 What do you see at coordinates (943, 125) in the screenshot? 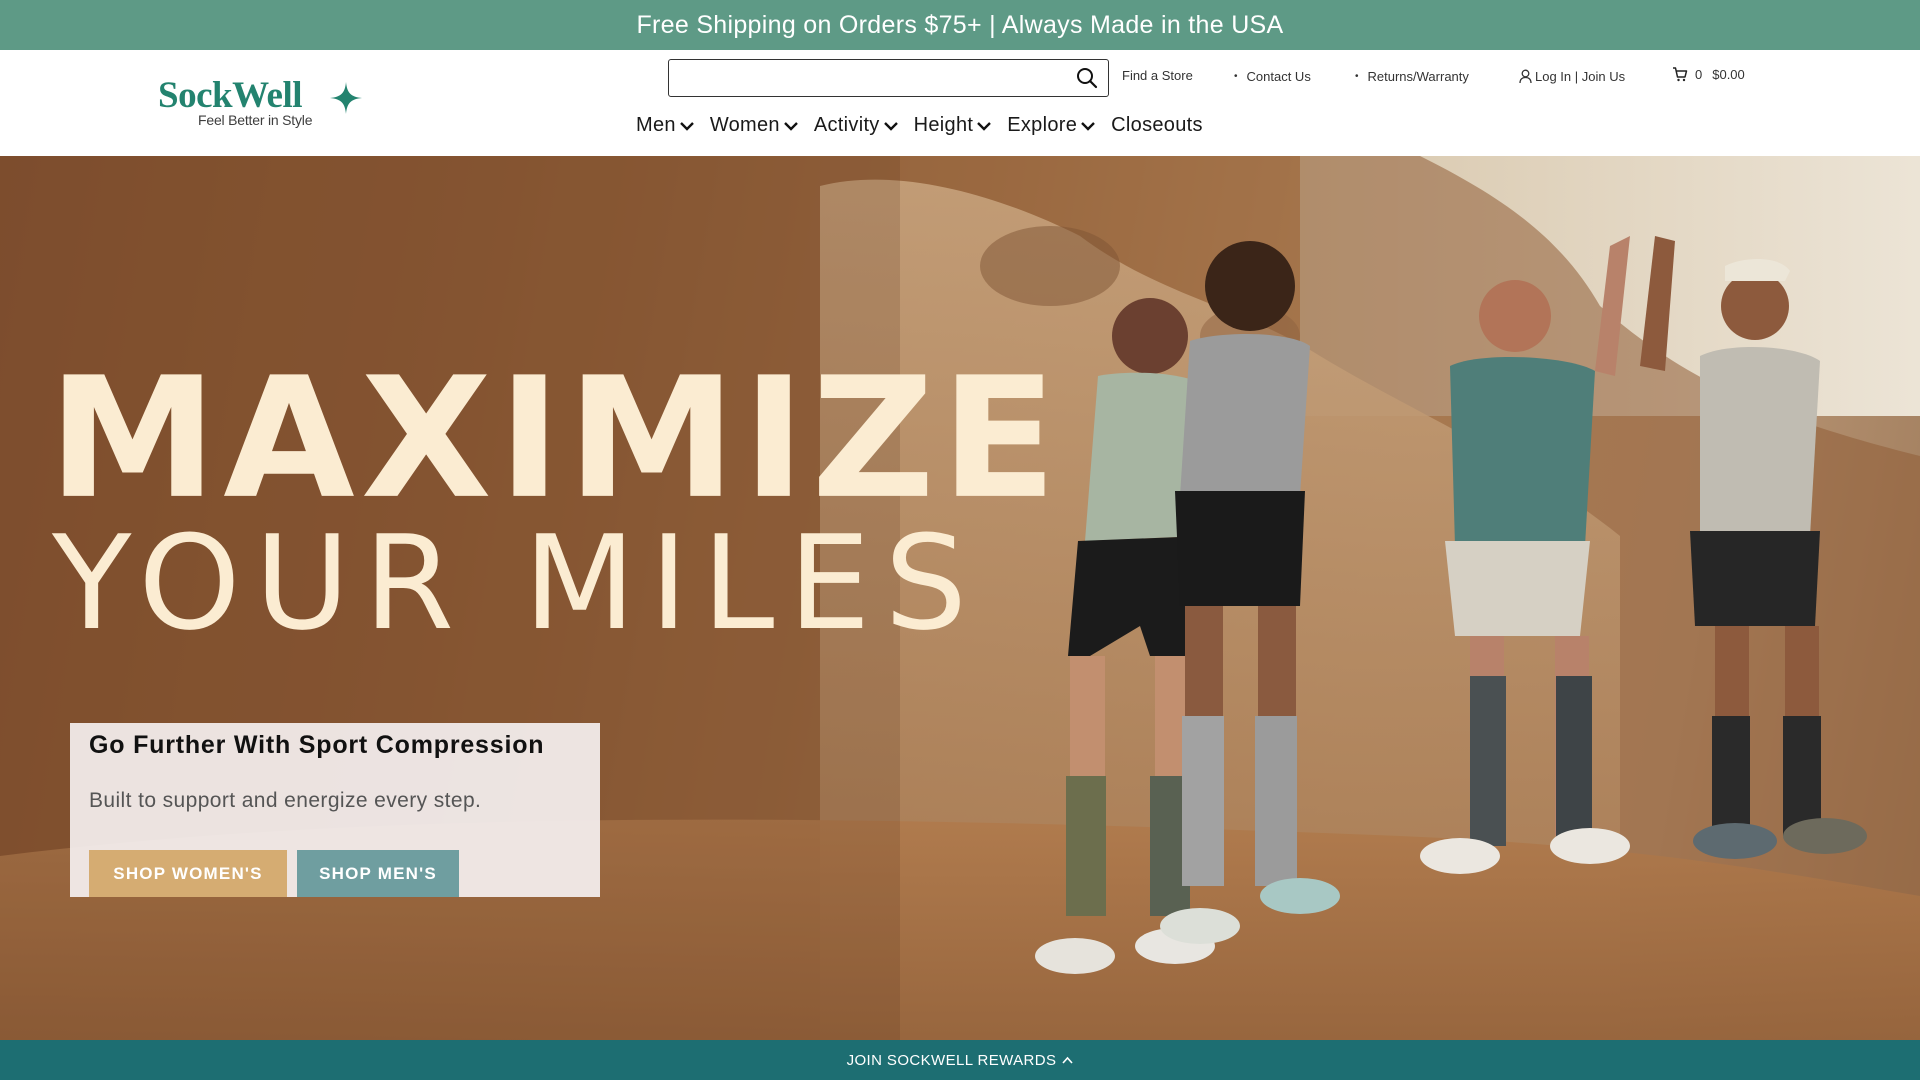
I see `nav-label: Height` at bounding box center [943, 125].